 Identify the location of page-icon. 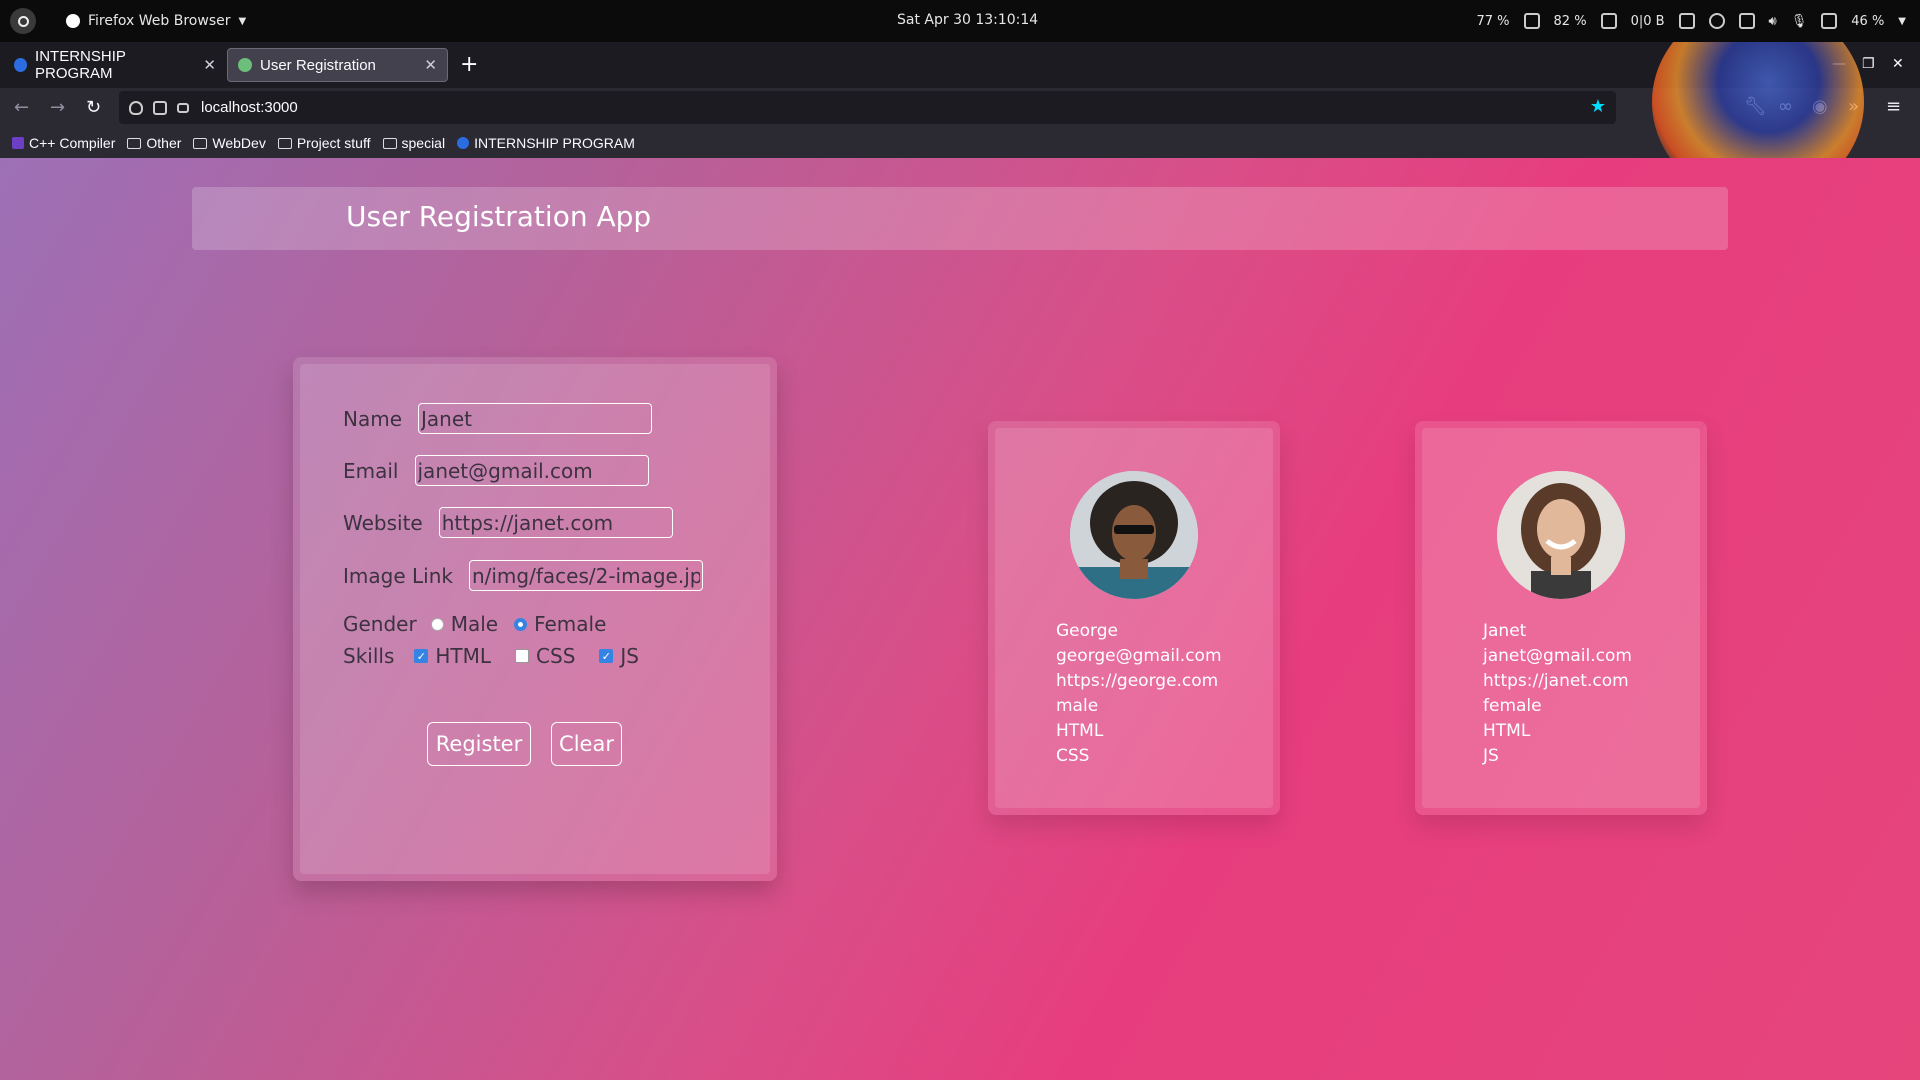
(160, 107).